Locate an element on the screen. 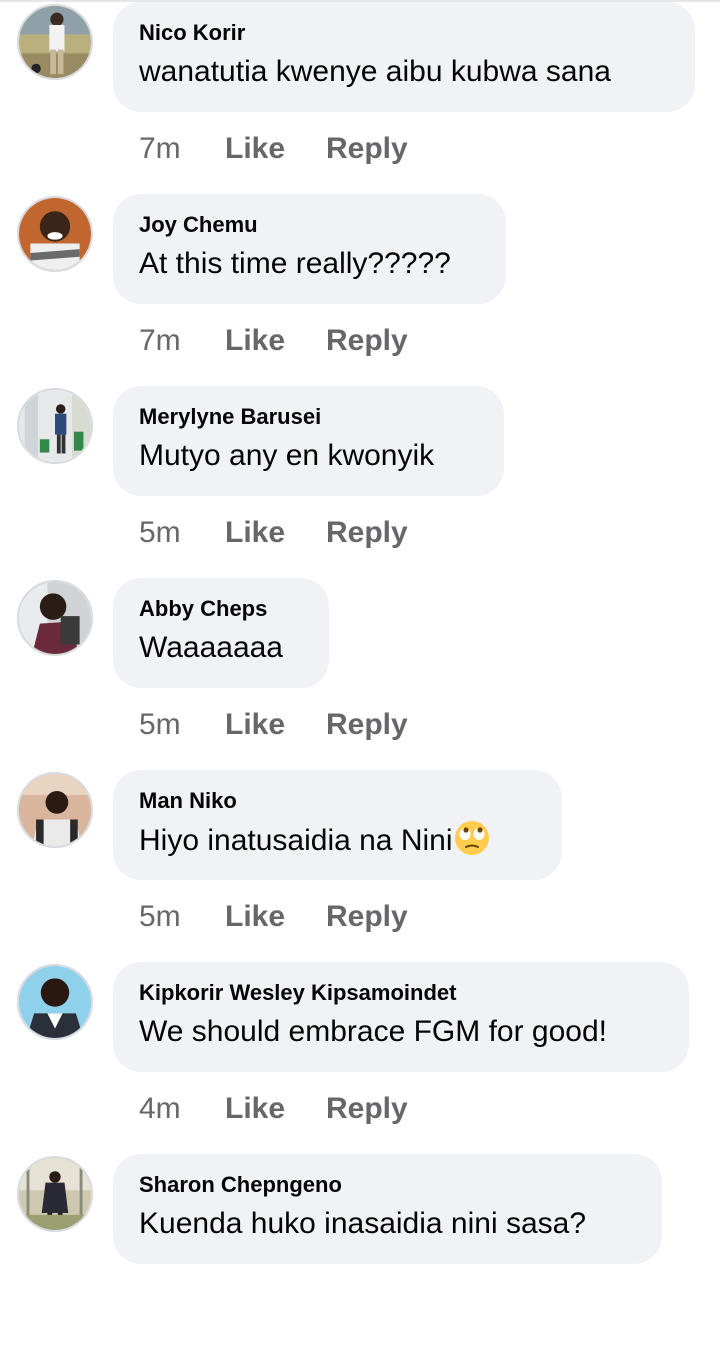 The width and height of the screenshot is (720, 1346). comment-text: Hiyo inatusaidia na Nini is located at coordinates (296, 840).